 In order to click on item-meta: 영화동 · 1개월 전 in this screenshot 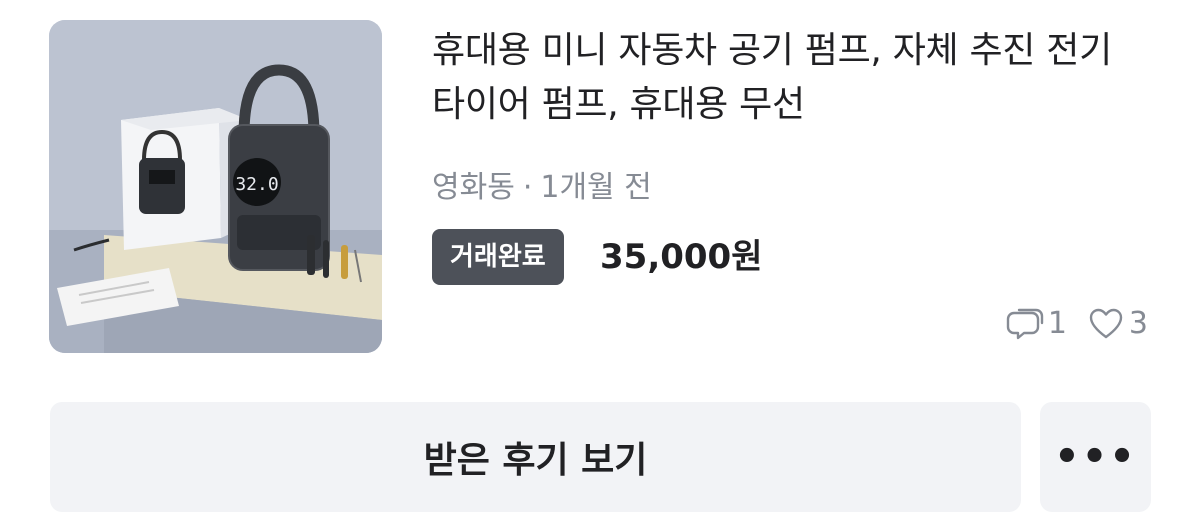, I will do `click(542, 188)`.